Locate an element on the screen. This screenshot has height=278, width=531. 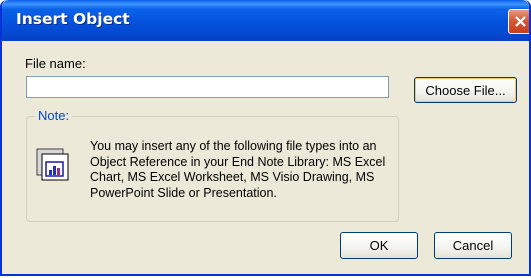
file-name-label: File name: is located at coordinates (55, 63).